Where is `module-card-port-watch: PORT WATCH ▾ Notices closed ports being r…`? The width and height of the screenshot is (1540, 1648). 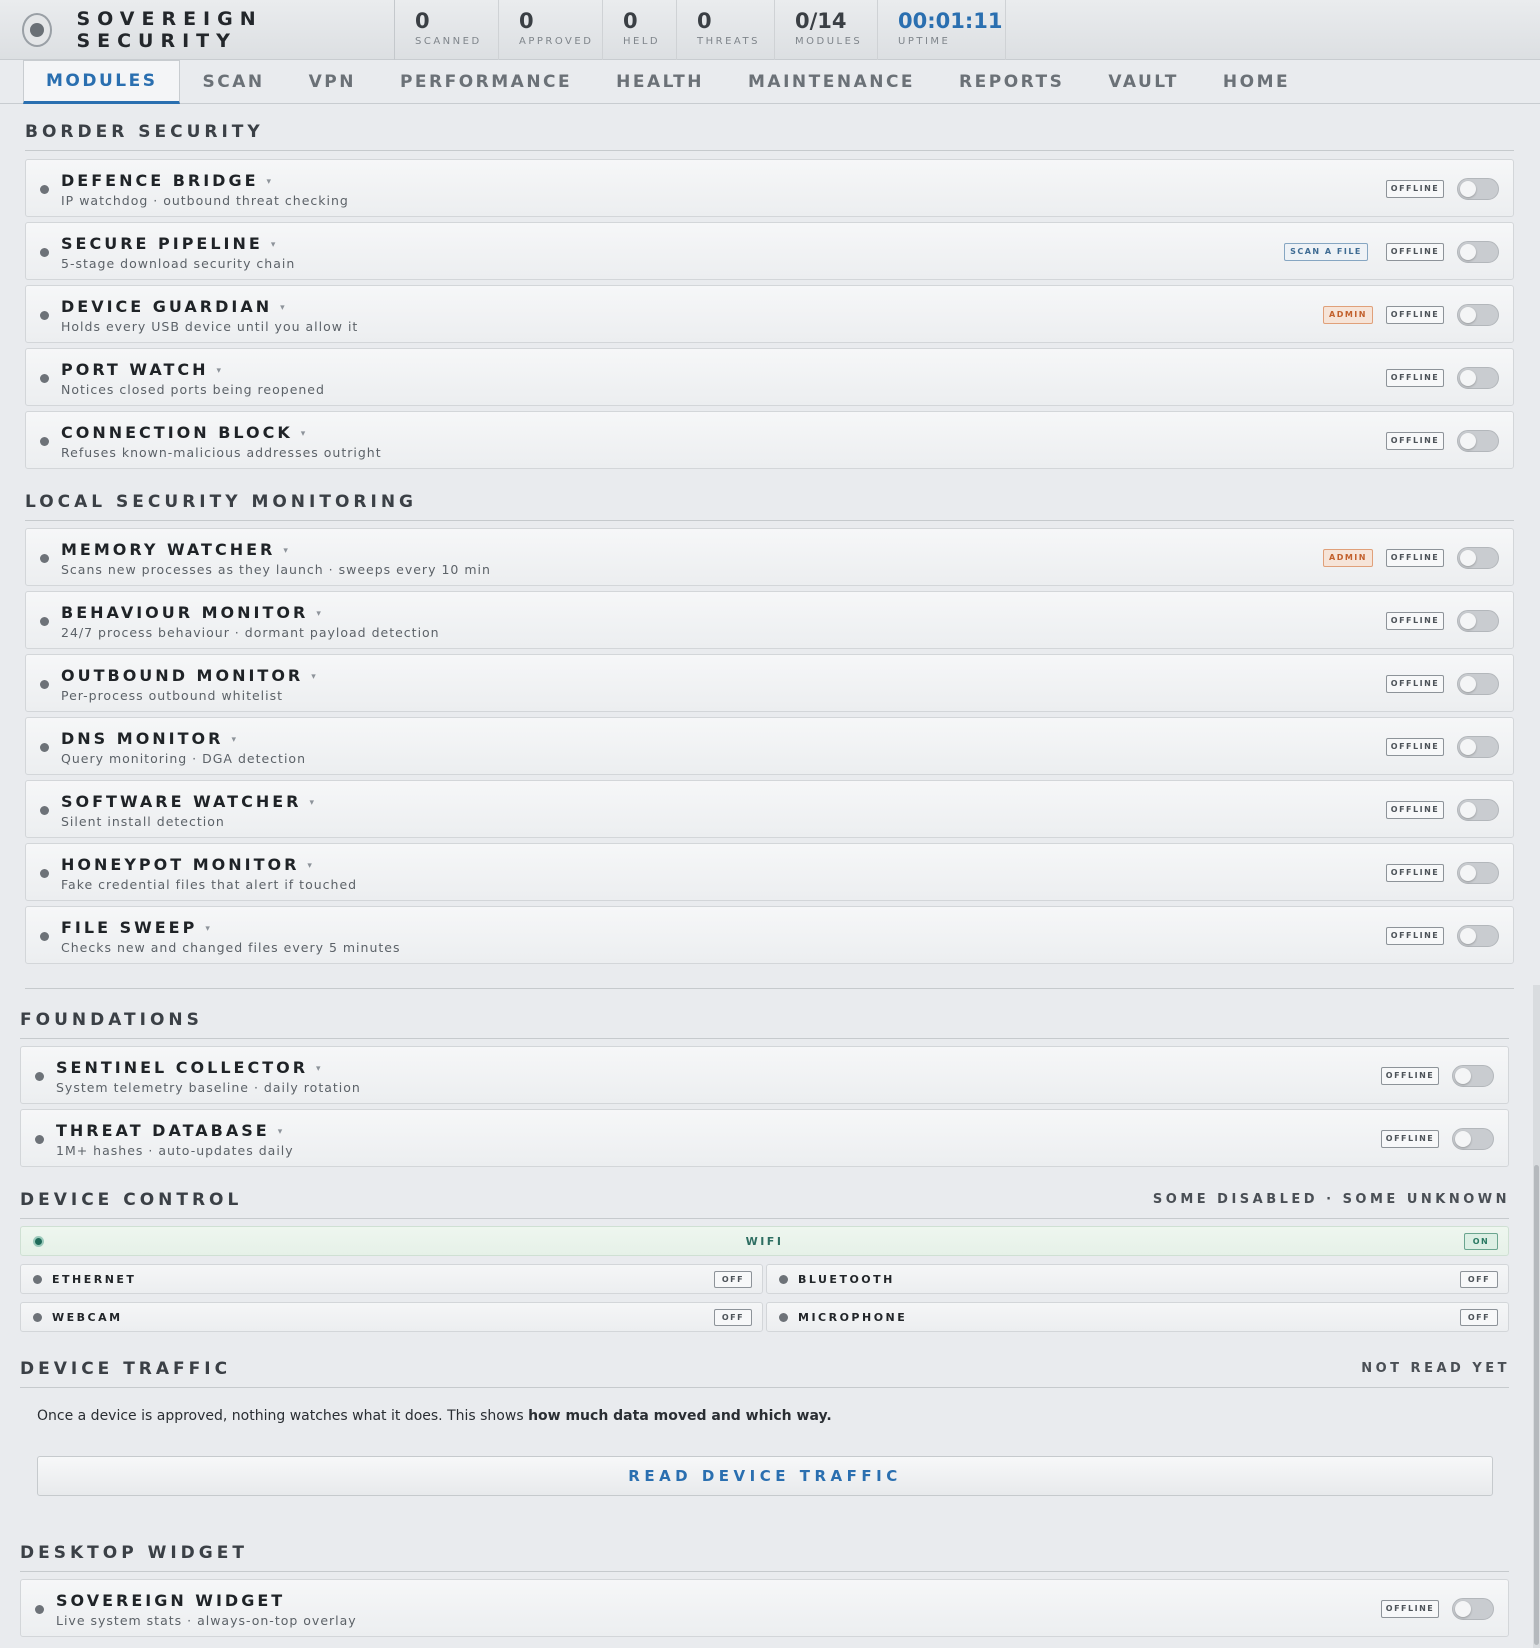 module-card-port-watch: PORT WATCH ▾ Notices closed ports being r… is located at coordinates (769, 377).